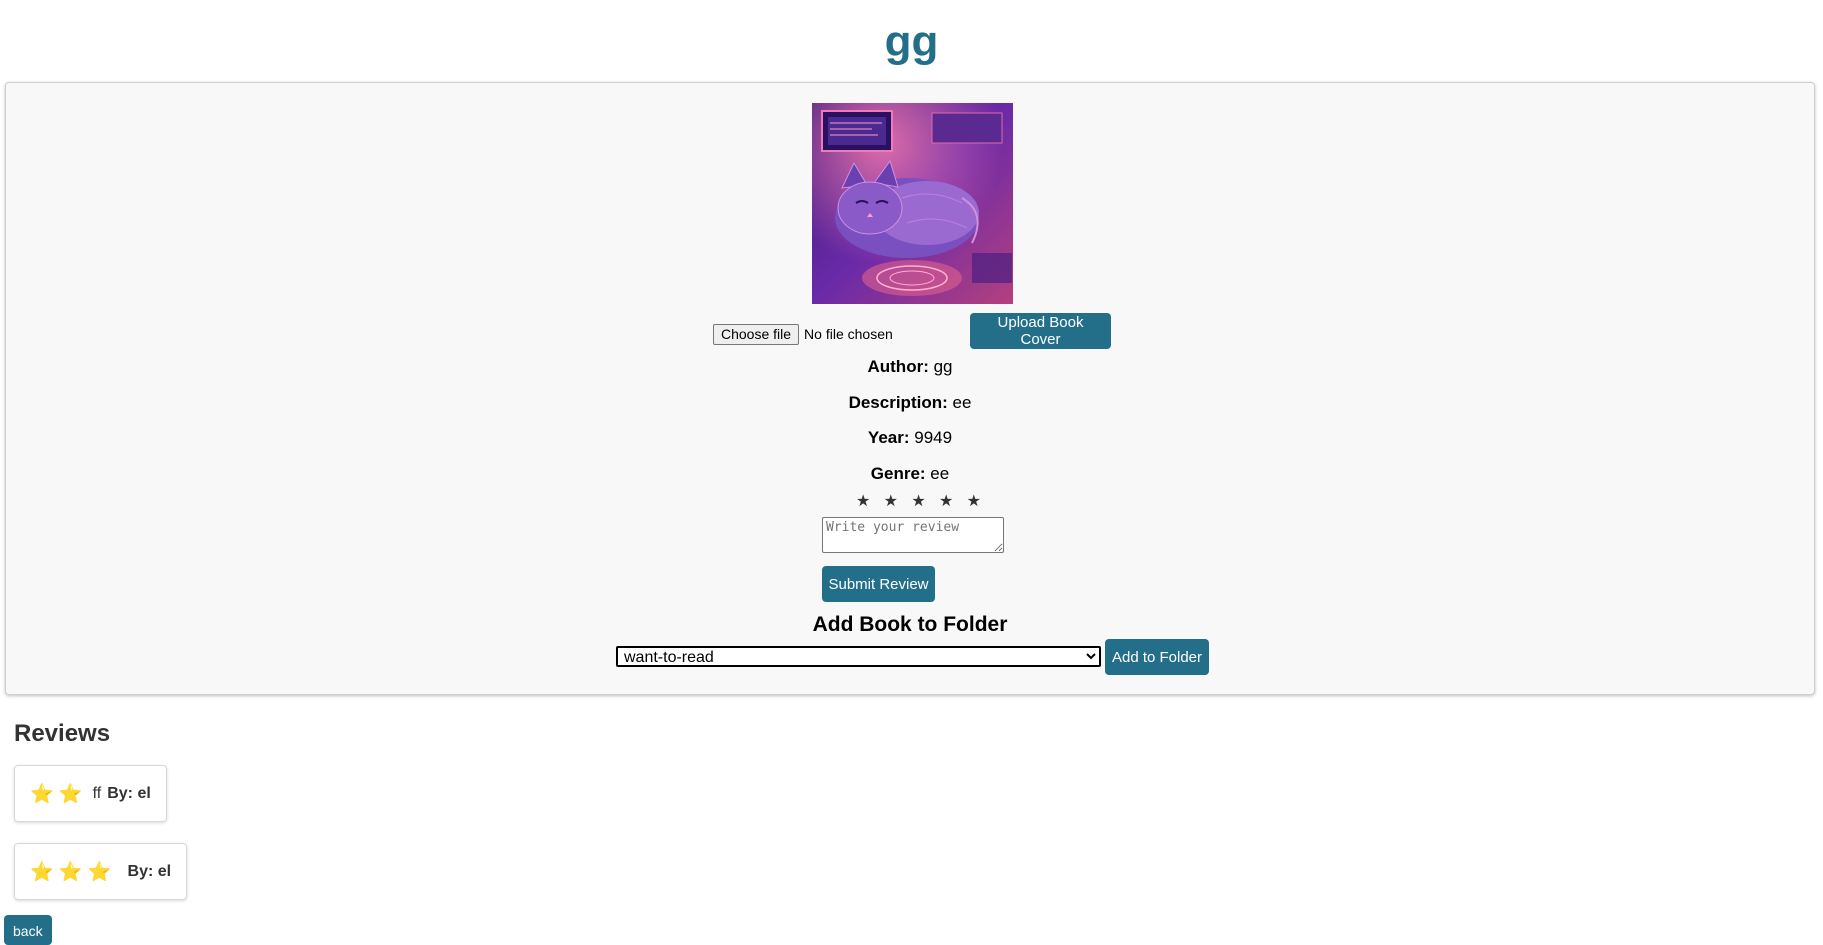  Describe the element at coordinates (912, 203) in the screenshot. I see `book-cover-image` at that location.